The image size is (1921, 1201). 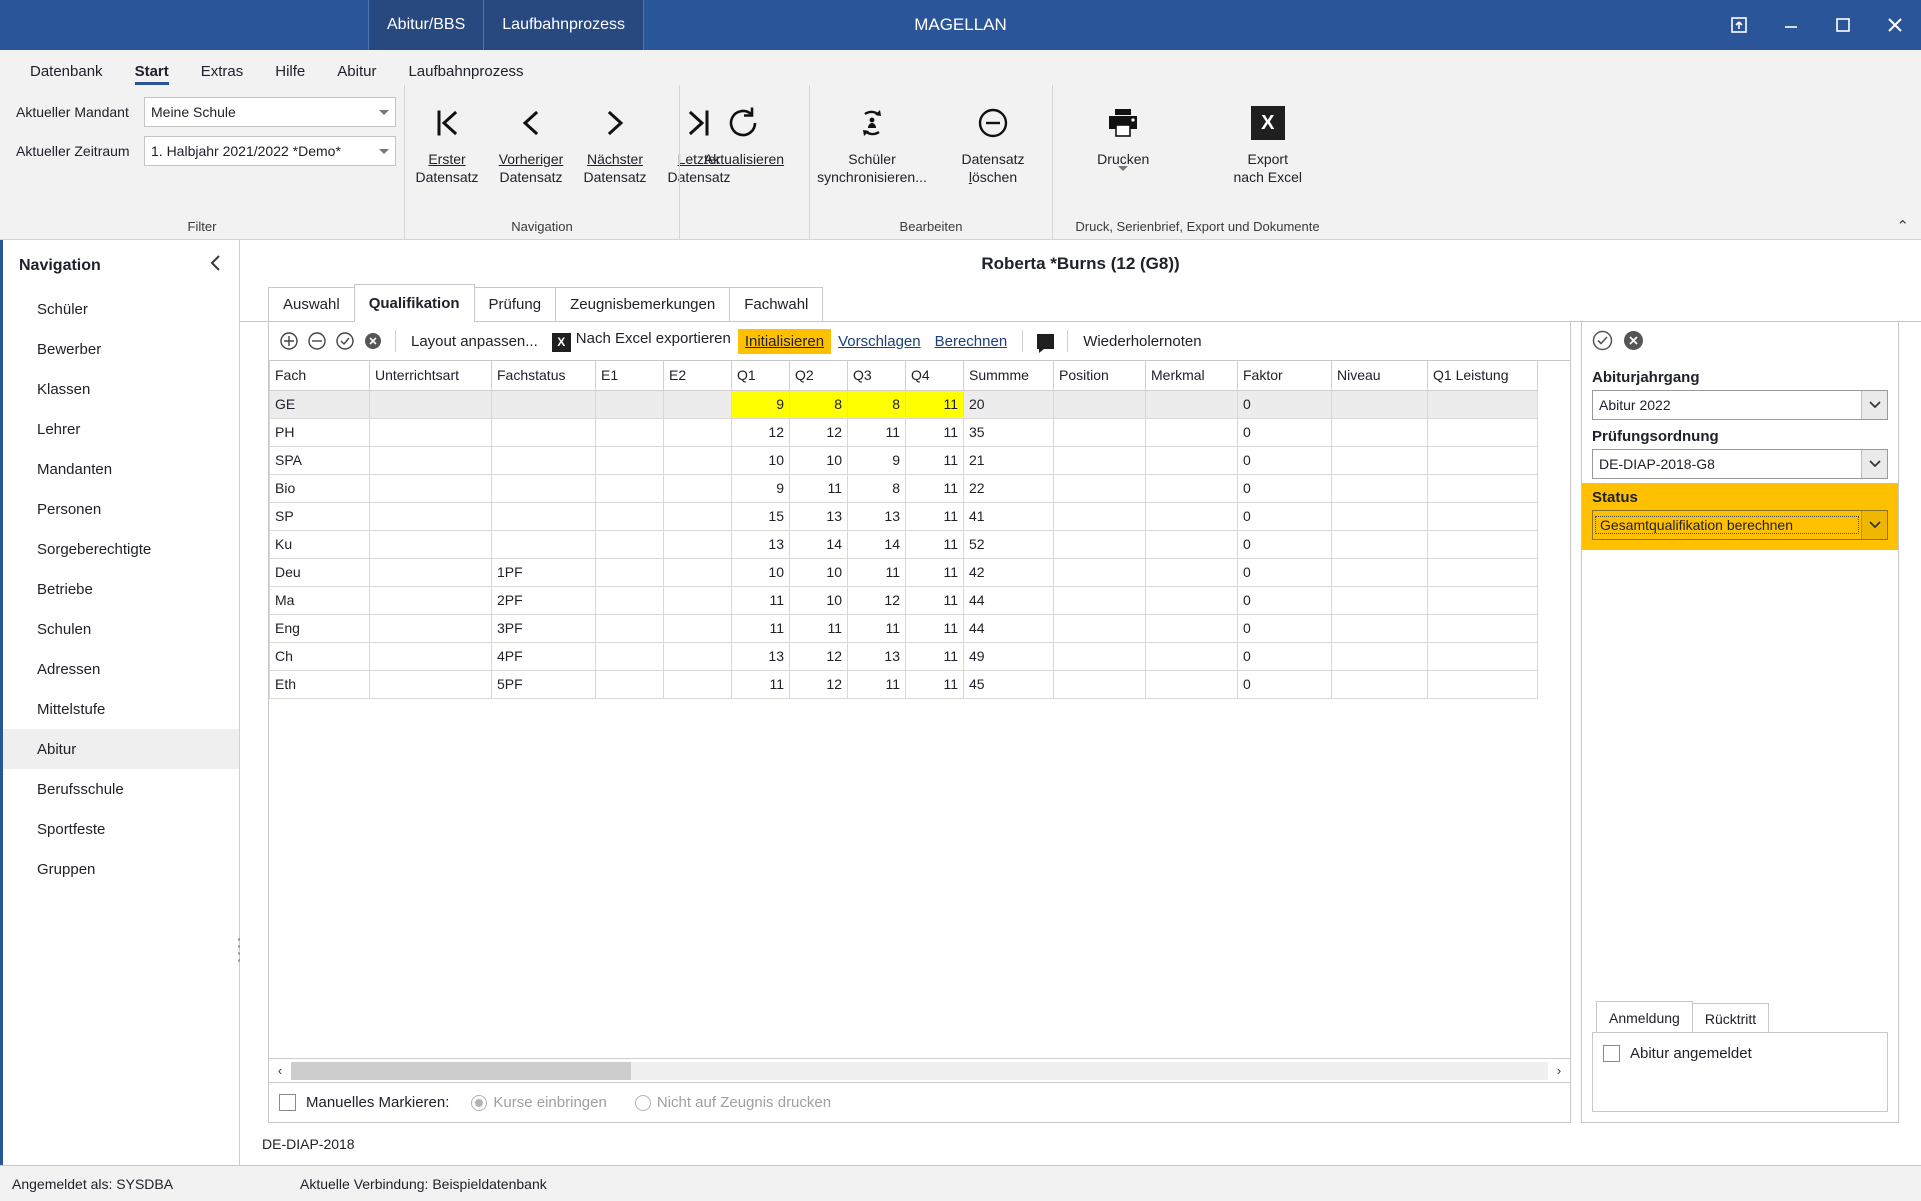 What do you see at coordinates (430, 376) in the screenshot?
I see `col-unterrichtsart: Unterrichtsart` at bounding box center [430, 376].